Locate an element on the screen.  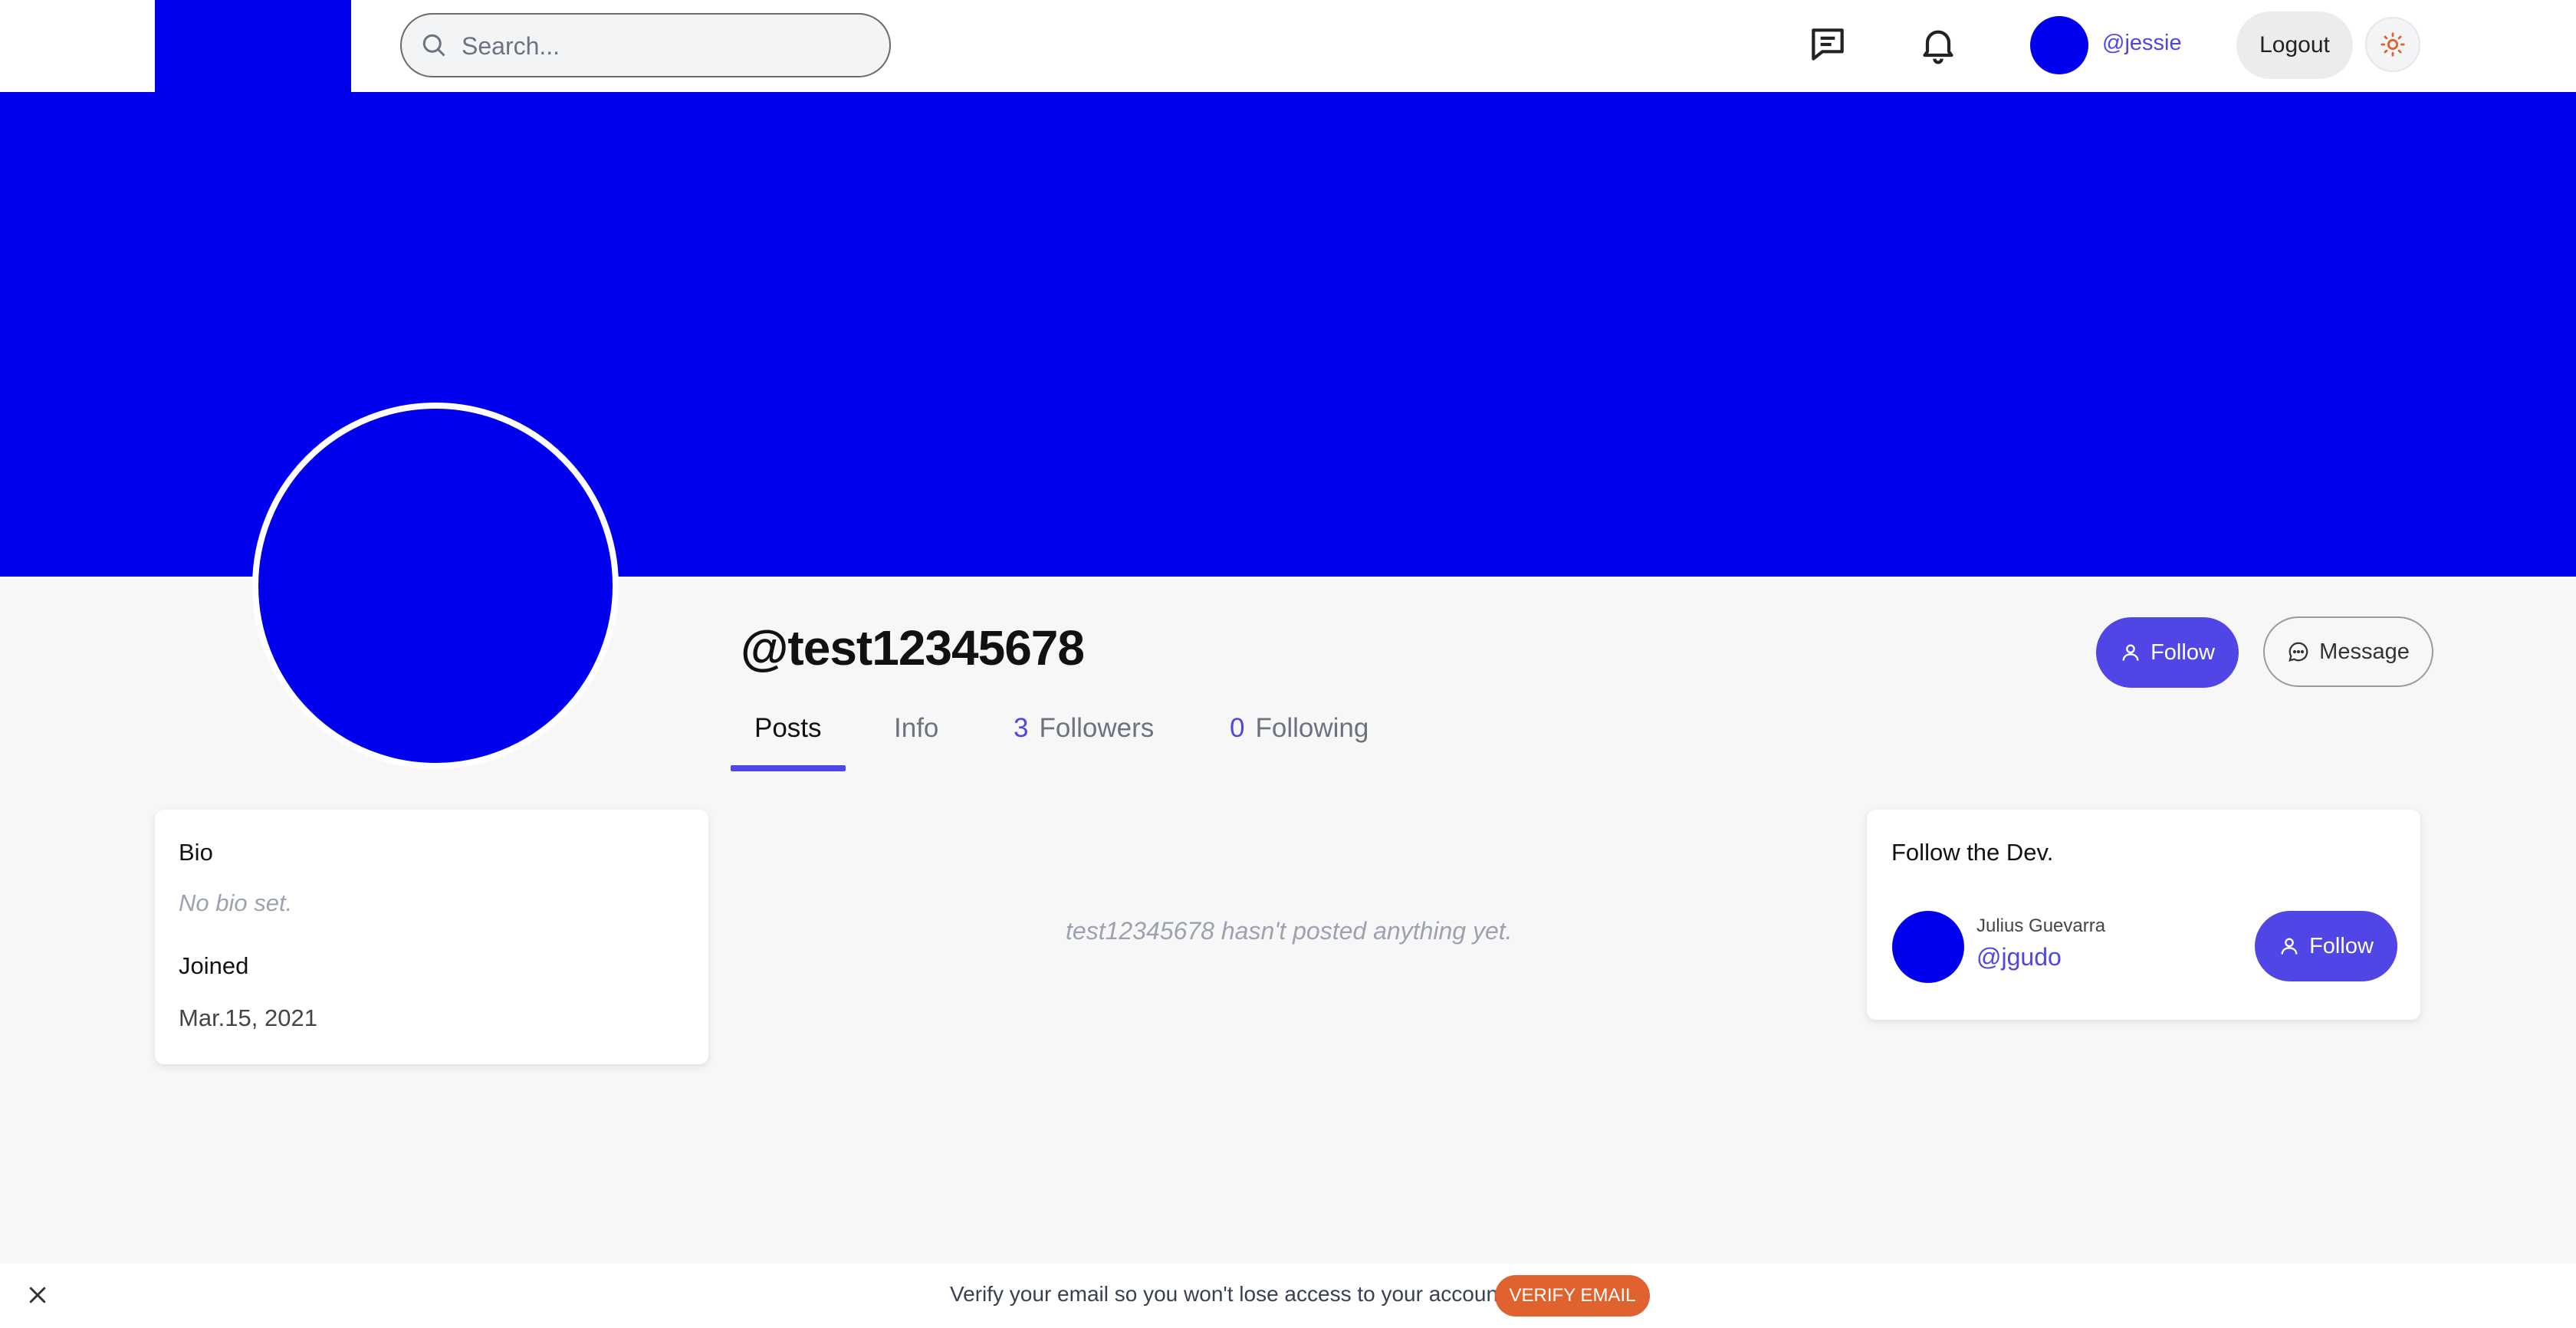
tab-posts-label: Posts is located at coordinates (788, 728).